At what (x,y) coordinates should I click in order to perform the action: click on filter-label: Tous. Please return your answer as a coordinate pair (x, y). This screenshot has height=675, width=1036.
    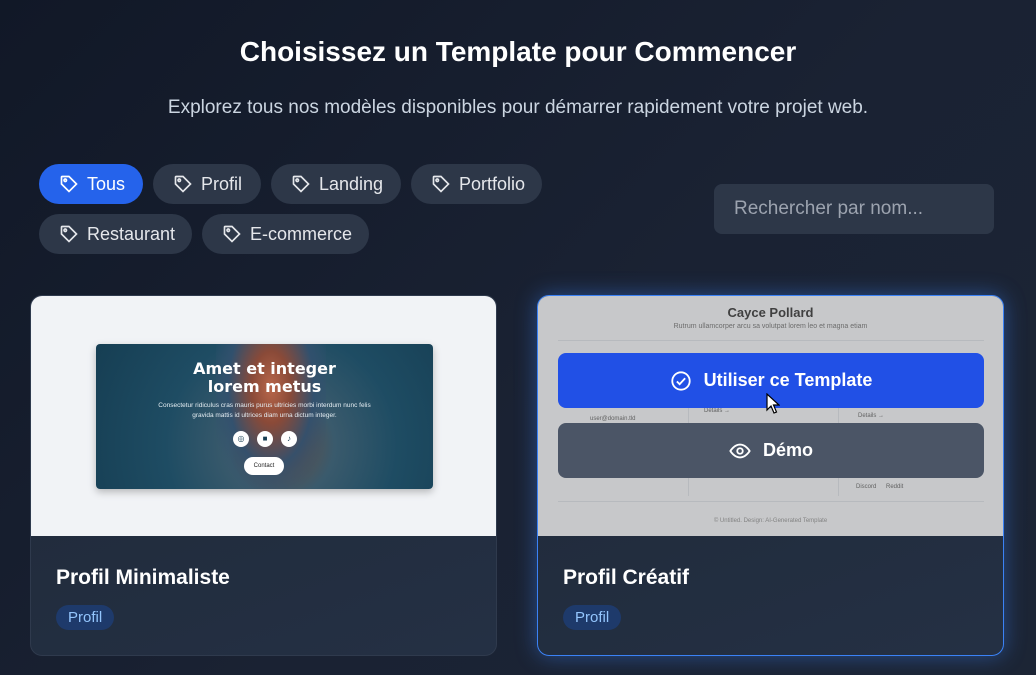
    Looking at the image, I should click on (106, 183).